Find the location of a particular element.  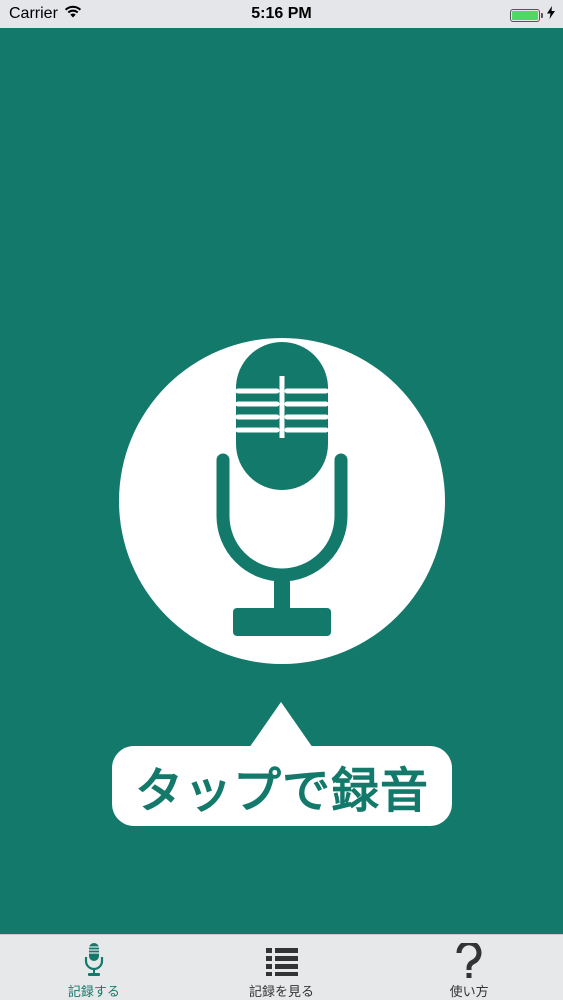

callout-box: タップで録音 is located at coordinates (282, 786).